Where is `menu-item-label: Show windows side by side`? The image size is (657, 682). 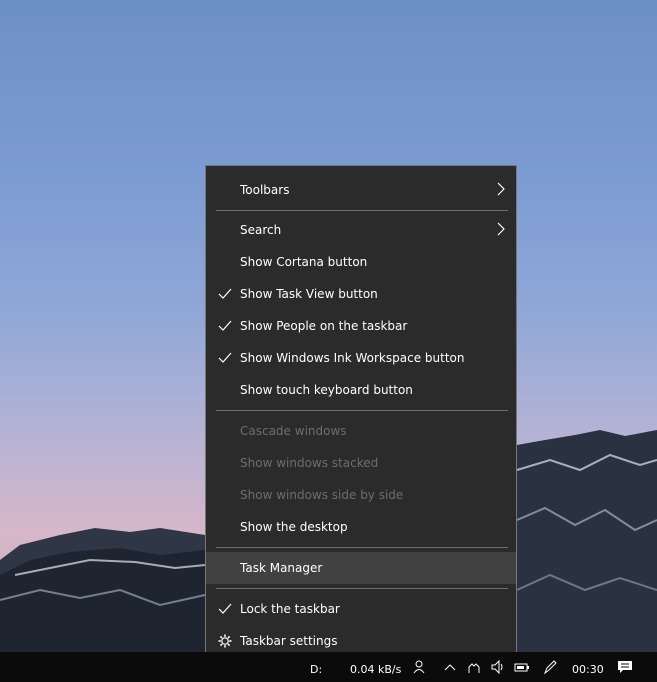
menu-item-label: Show windows side by side is located at coordinates (322, 495).